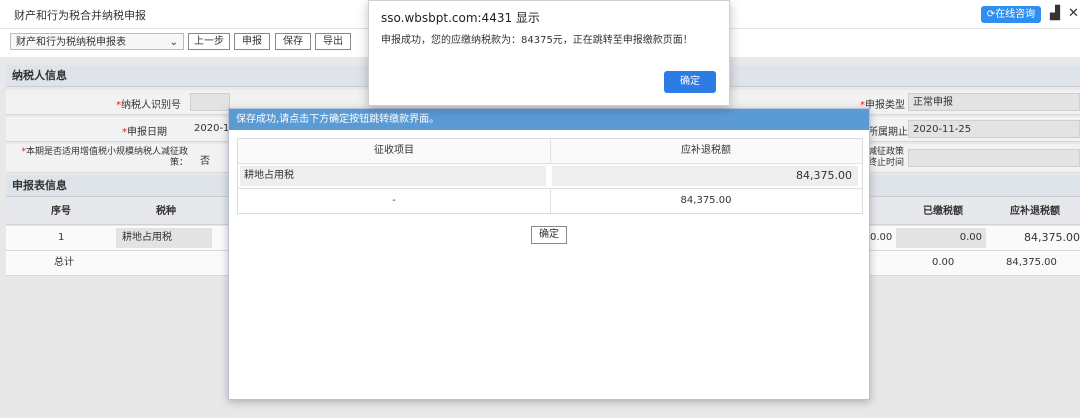 This screenshot has width=1080, height=418. What do you see at coordinates (166, 211) in the screenshot?
I see `col-tax-type: 税种` at bounding box center [166, 211].